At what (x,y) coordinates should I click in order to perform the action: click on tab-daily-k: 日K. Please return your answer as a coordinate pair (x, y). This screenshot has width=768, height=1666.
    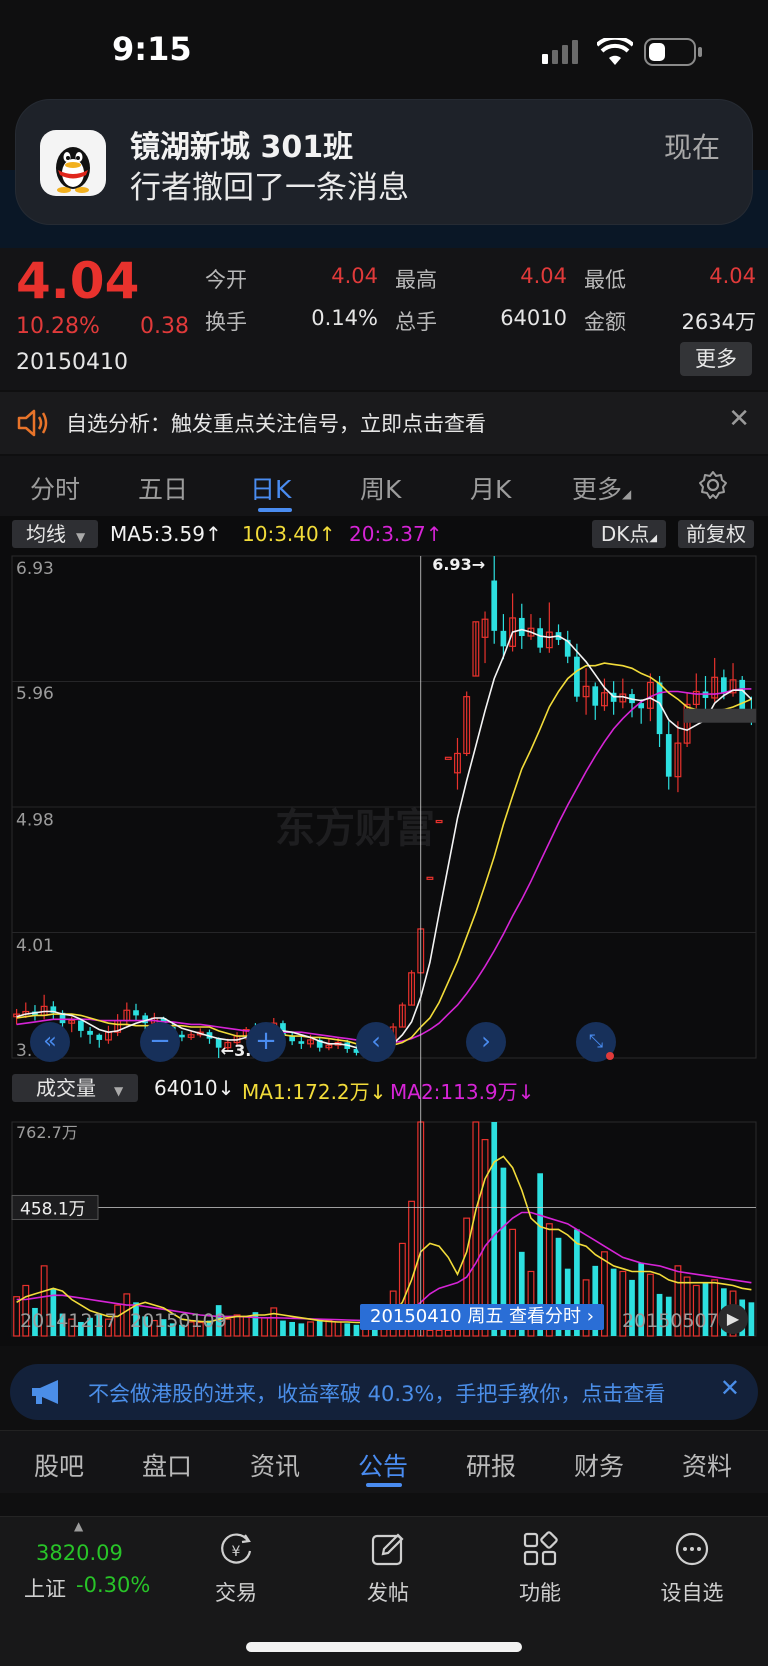
    Looking at the image, I should click on (270, 488).